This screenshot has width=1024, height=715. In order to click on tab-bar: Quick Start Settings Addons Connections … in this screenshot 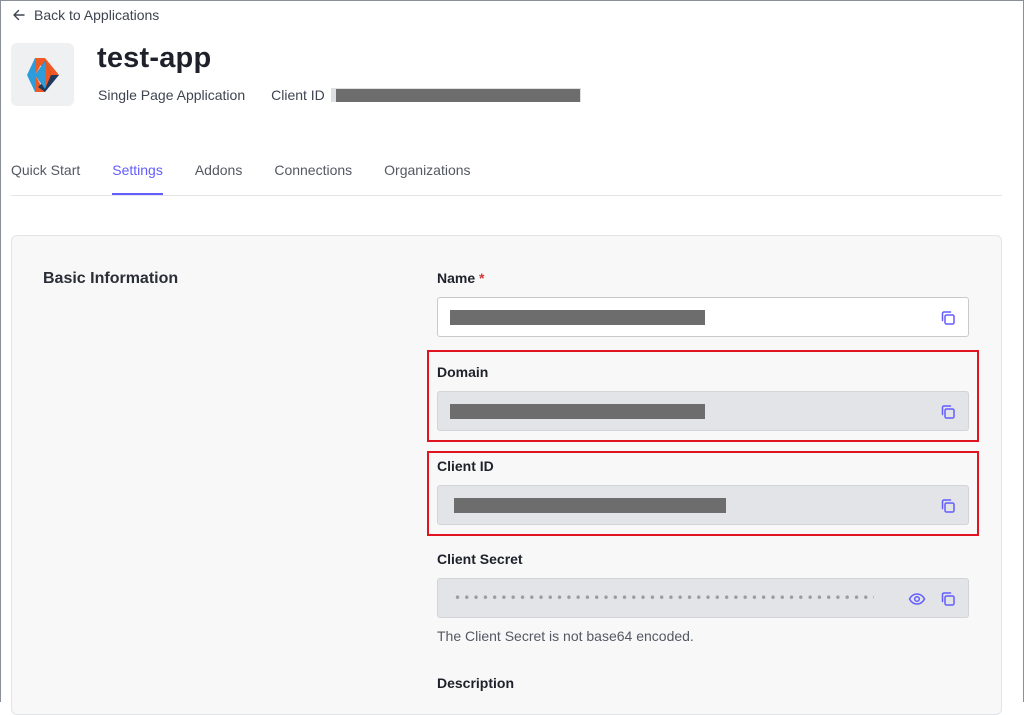, I will do `click(506, 178)`.